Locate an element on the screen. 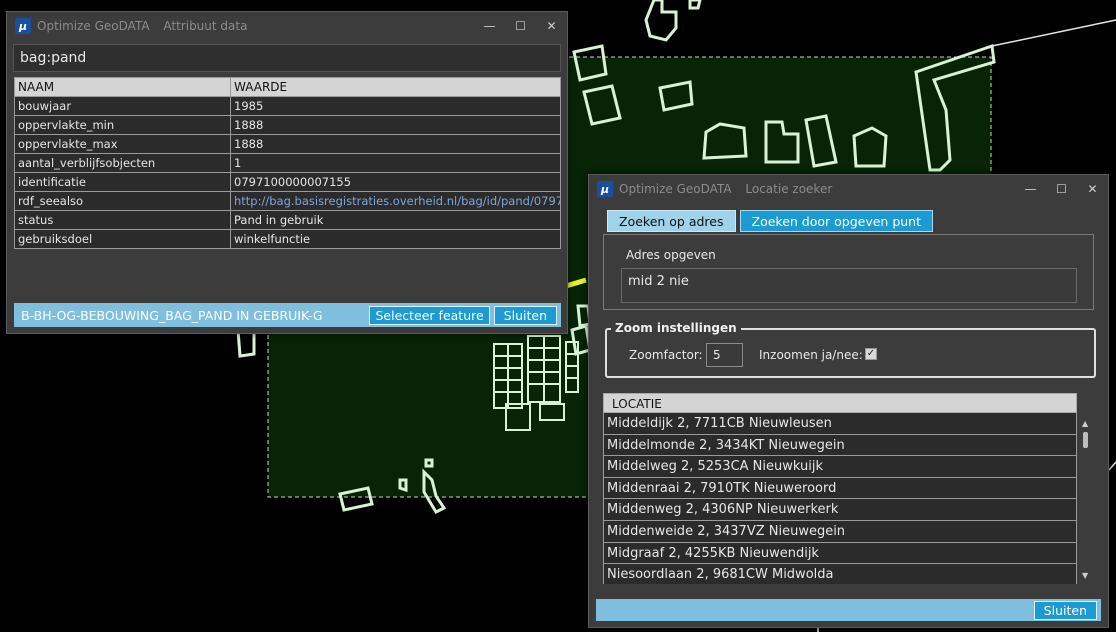 The height and width of the screenshot is (632, 1116). column-header-name: NAAM is located at coordinates (122, 87).